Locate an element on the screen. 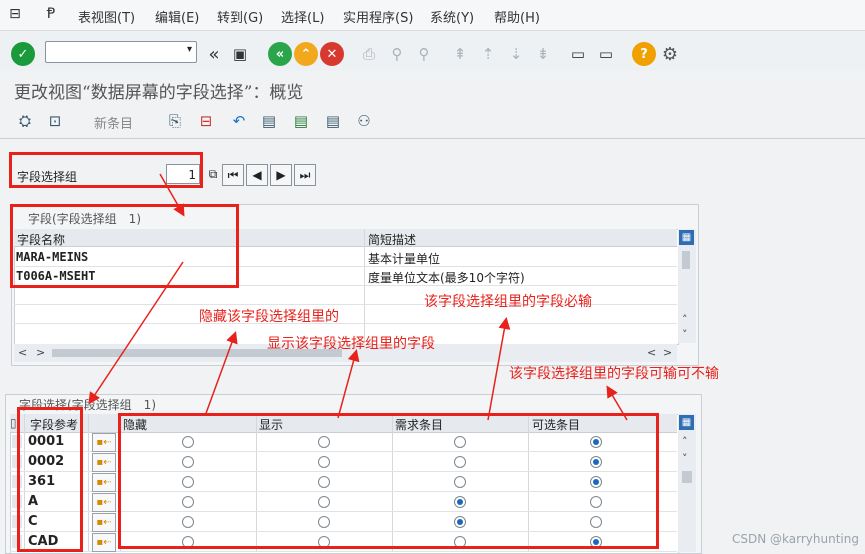  watermark: CSDN @karryhunting is located at coordinates (795, 539).